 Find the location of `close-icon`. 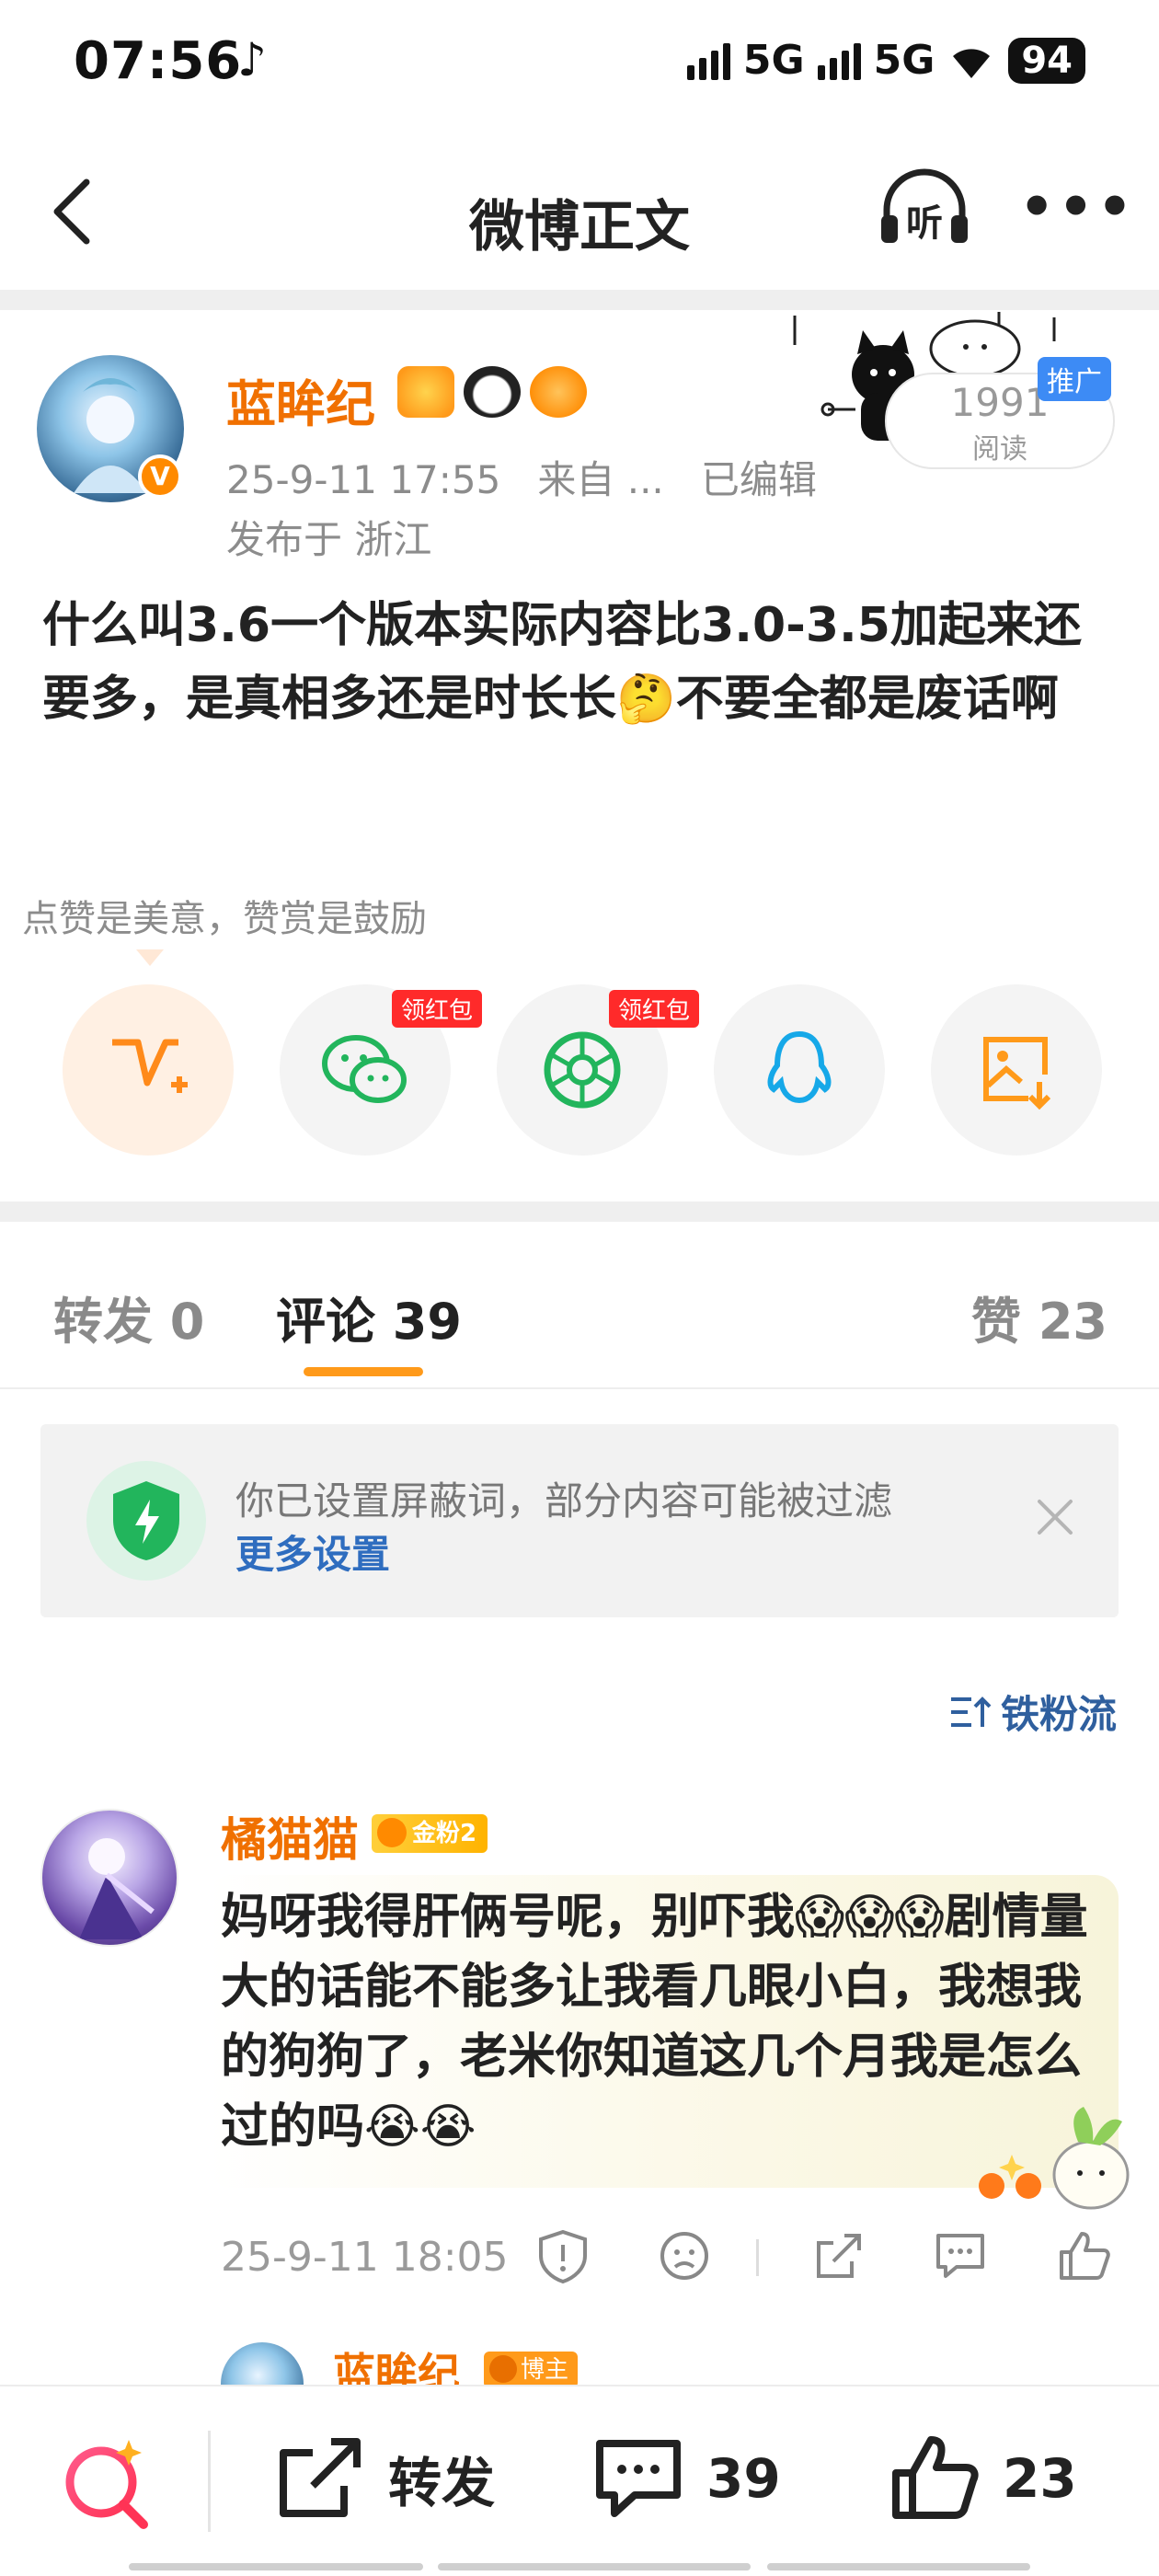

close-icon is located at coordinates (1055, 1517).